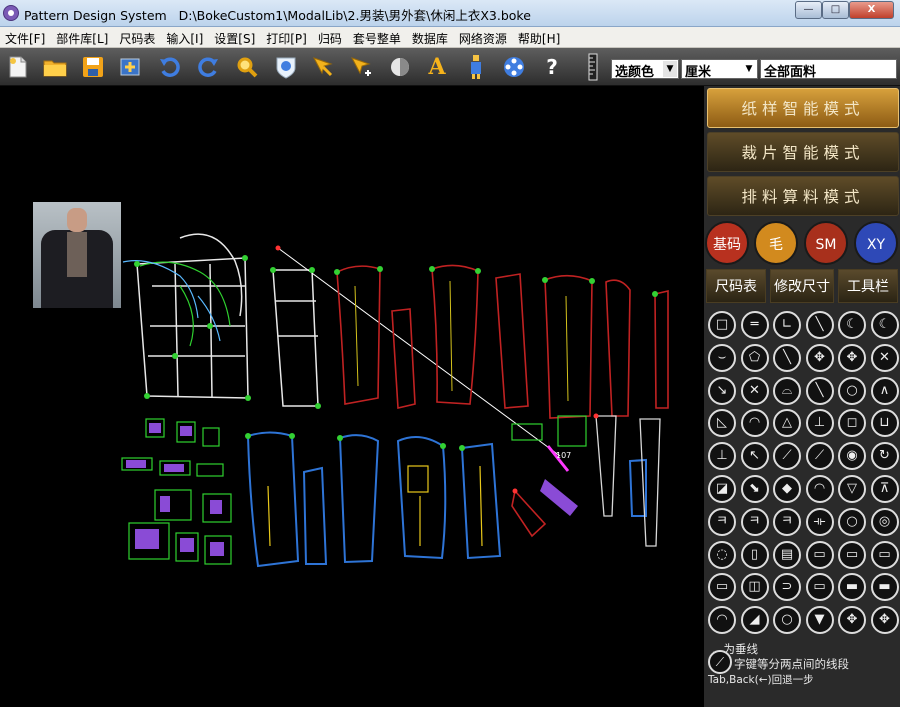 The width and height of the screenshot is (900, 707). Describe the element at coordinates (819, 357) in the screenshot. I see `tool-button-10-icon: ✥` at that location.